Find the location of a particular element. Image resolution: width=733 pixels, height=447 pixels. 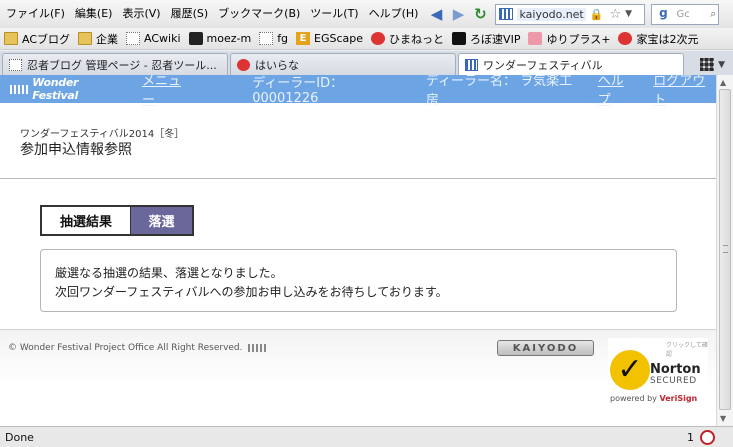

search-icon: ⌕ is located at coordinates (713, 14).